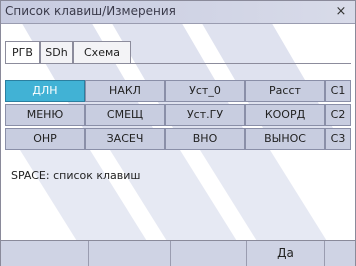 The height and width of the screenshot is (266, 356). I want to click on key-menu: МЕНЮ, so click(45, 115).